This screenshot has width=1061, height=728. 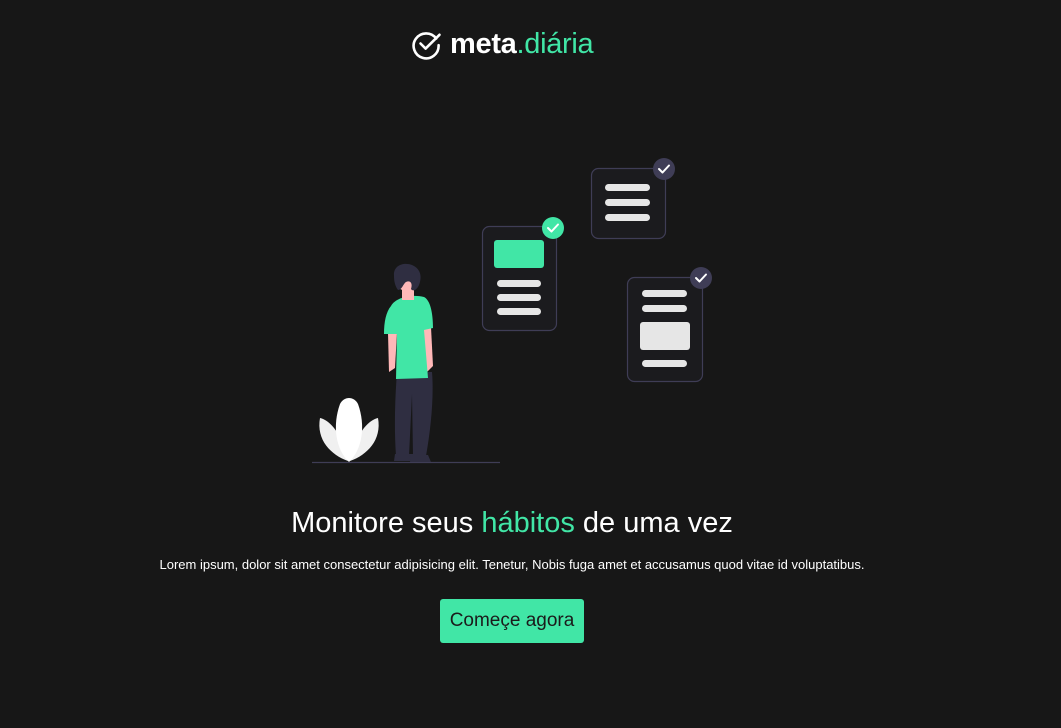 What do you see at coordinates (512, 621) in the screenshot?
I see `start-button: Começe agora` at bounding box center [512, 621].